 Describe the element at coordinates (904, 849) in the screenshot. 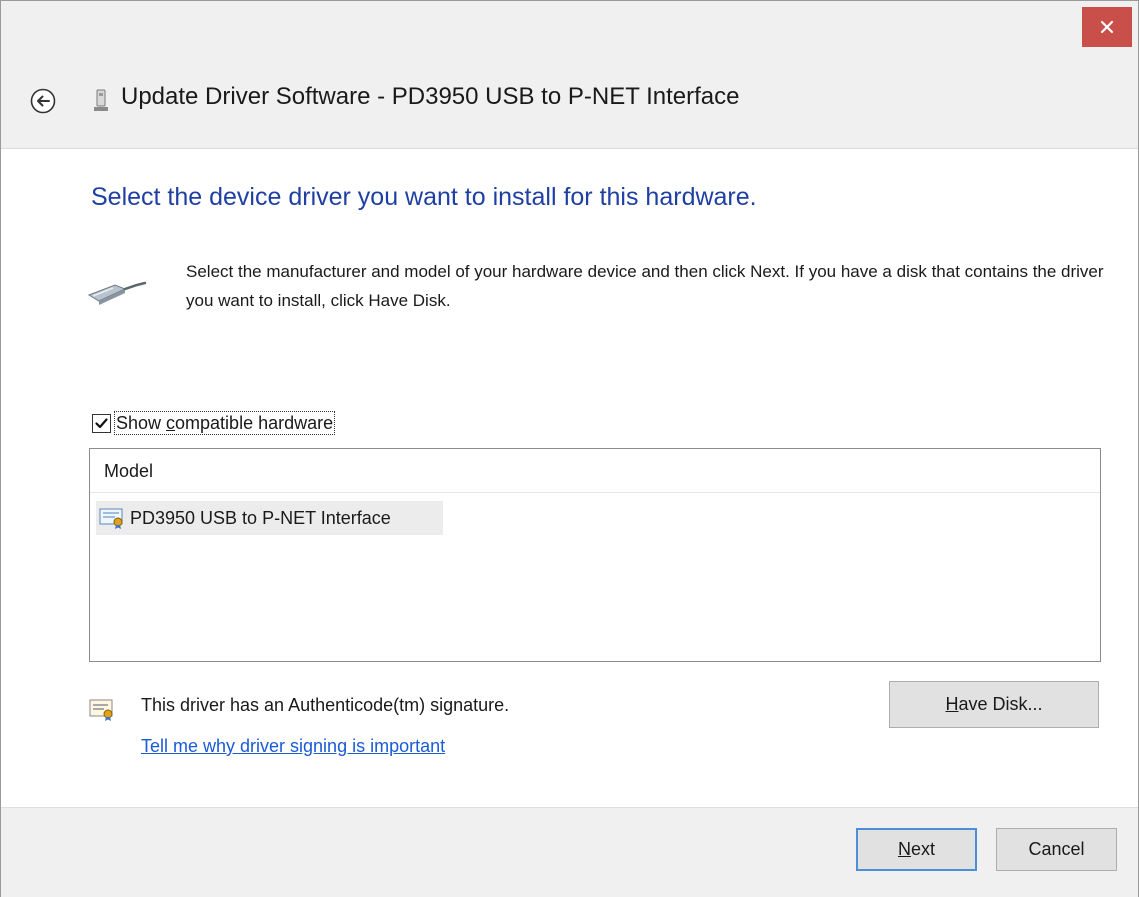

I see `next-accel: N` at that location.